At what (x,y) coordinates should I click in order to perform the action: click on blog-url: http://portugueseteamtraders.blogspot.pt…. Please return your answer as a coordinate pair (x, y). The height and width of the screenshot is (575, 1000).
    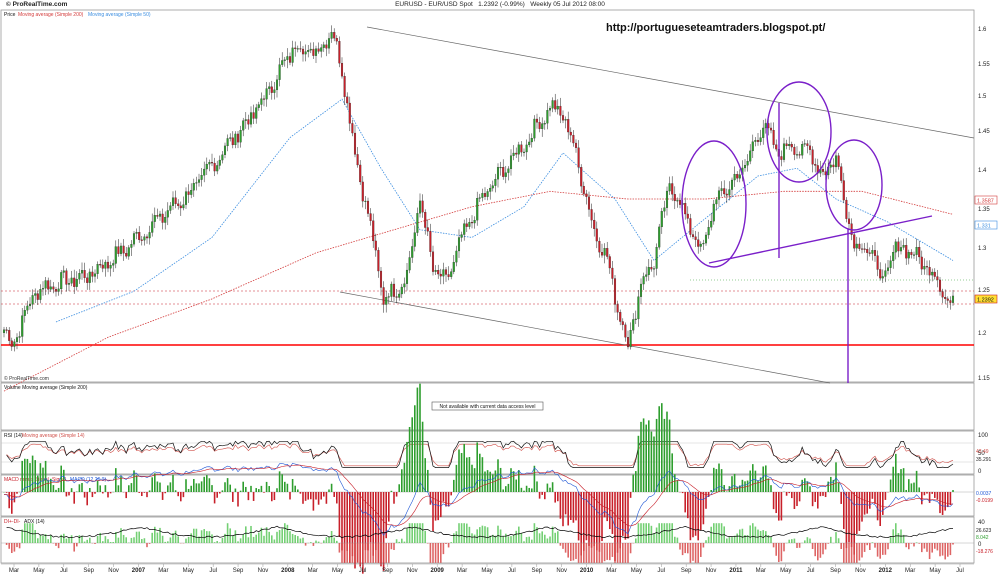
    Looking at the image, I should click on (715, 28).